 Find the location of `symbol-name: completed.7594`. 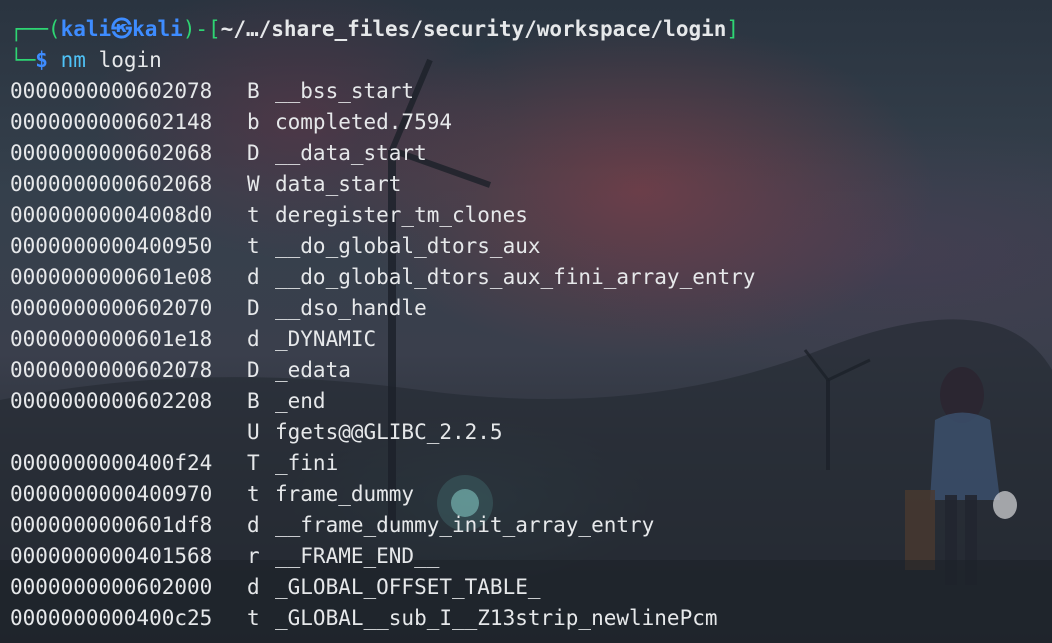

symbol-name: completed.7594 is located at coordinates (364, 122).